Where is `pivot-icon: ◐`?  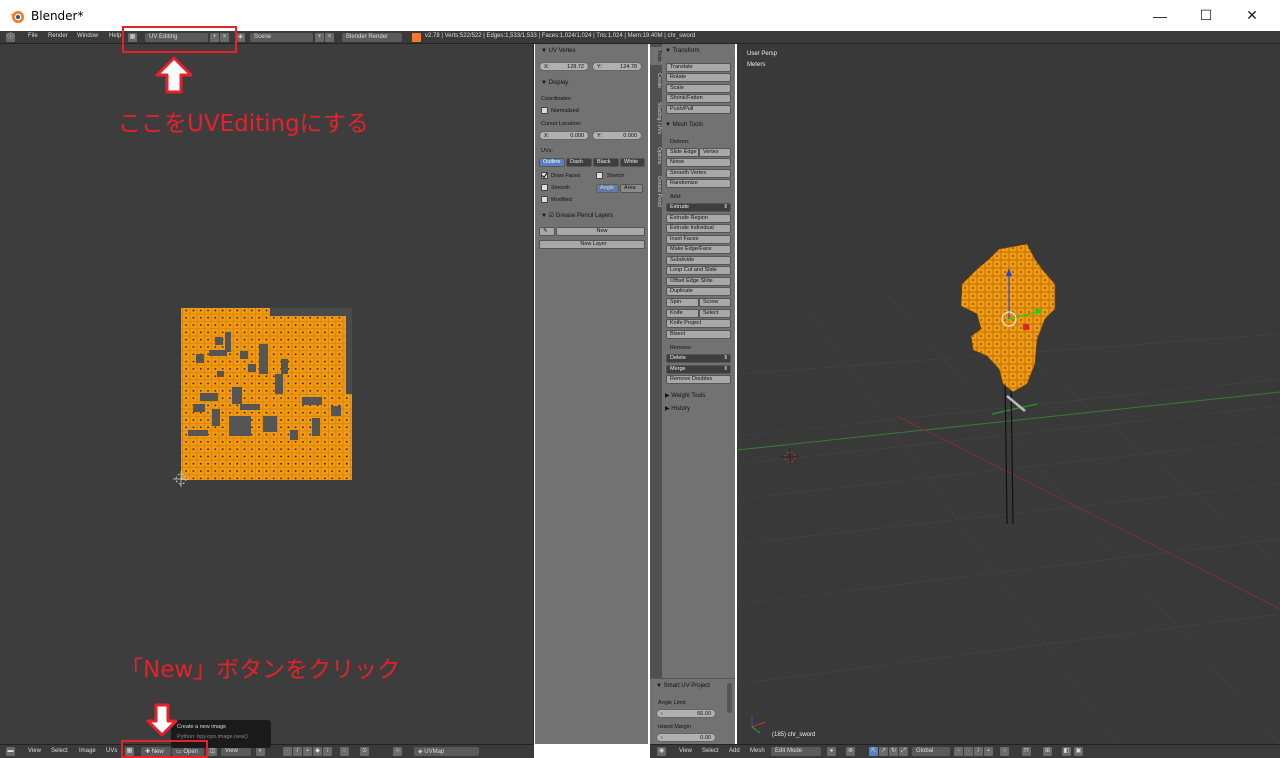
pivot-icon: ◐ is located at coordinates (260, 751).